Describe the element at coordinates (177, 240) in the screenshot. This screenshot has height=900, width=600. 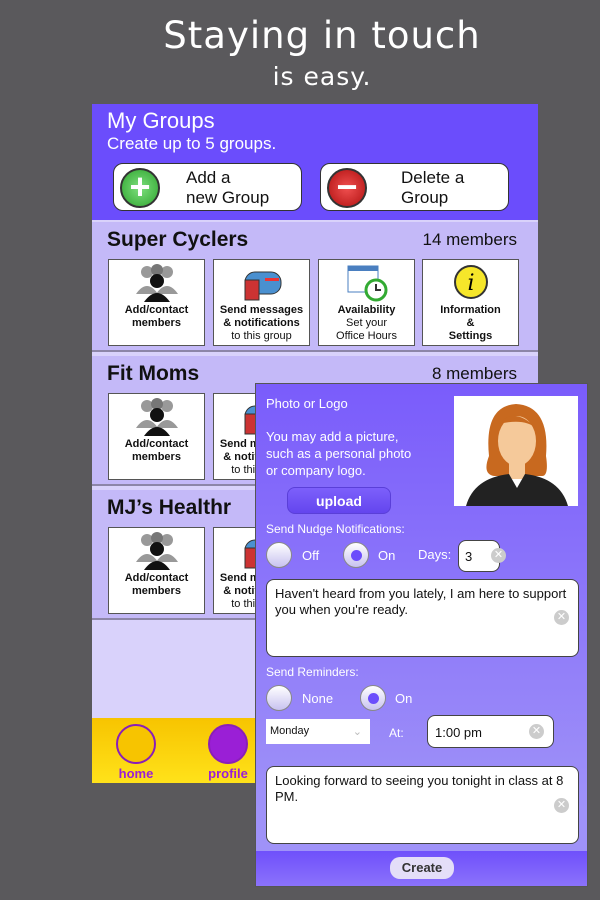
I see `group-name: Super Cyclers` at that location.